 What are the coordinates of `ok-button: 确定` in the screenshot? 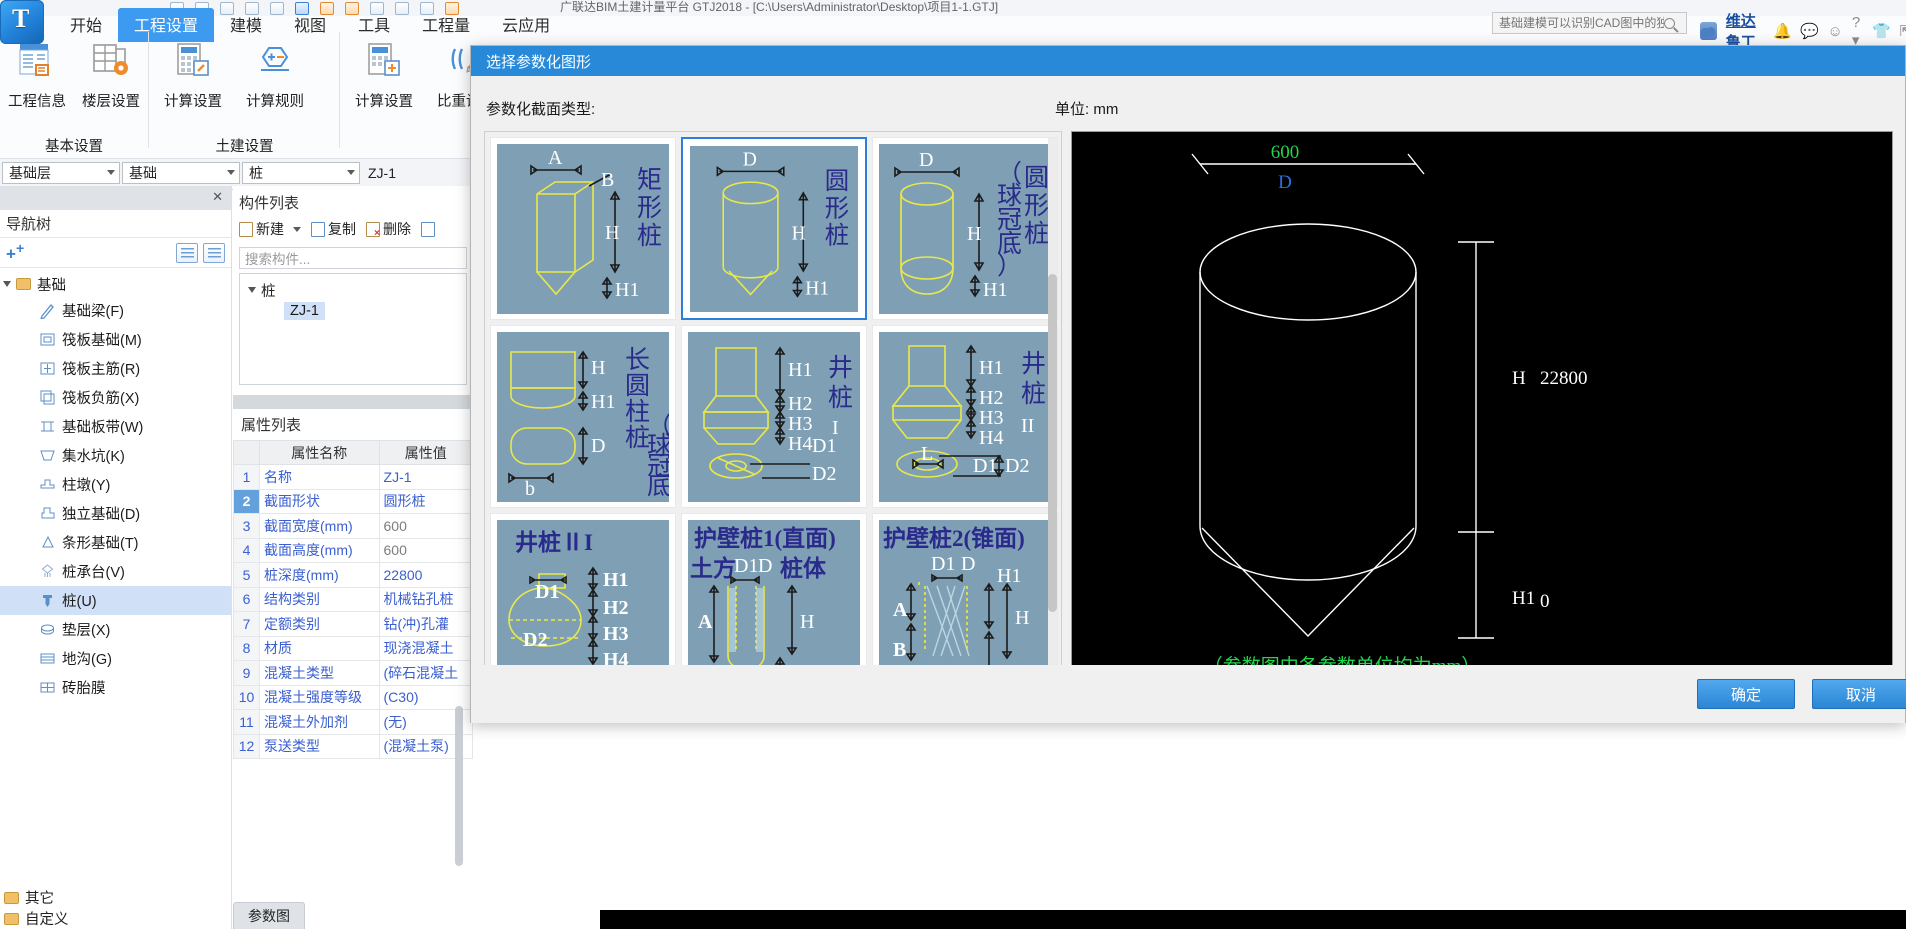 It's located at (1746, 694).